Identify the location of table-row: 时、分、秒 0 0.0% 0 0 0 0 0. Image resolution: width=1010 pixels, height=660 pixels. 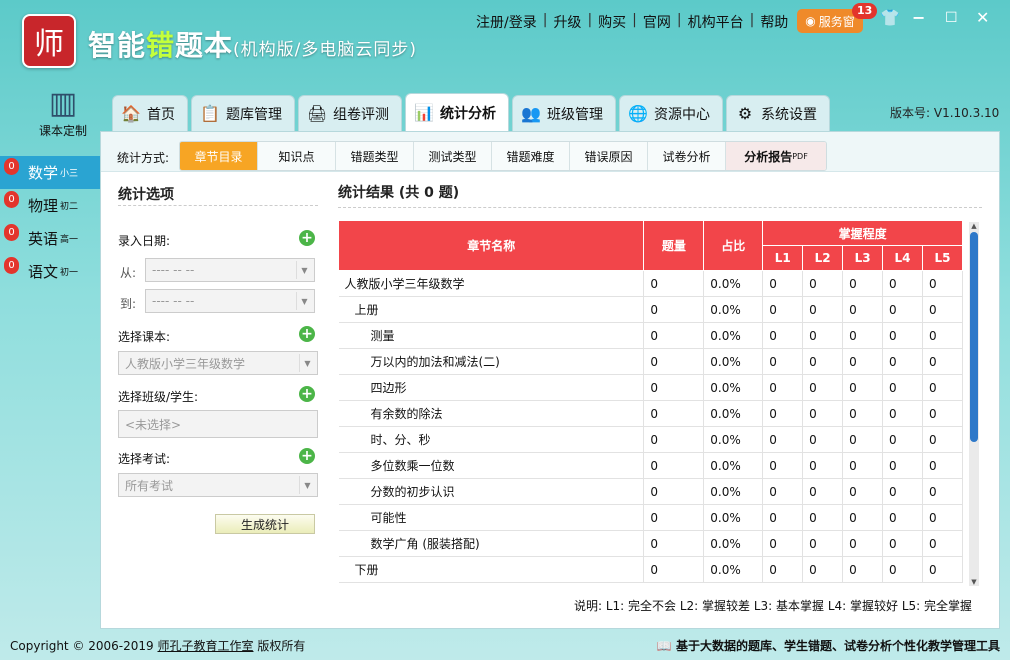
(651, 439).